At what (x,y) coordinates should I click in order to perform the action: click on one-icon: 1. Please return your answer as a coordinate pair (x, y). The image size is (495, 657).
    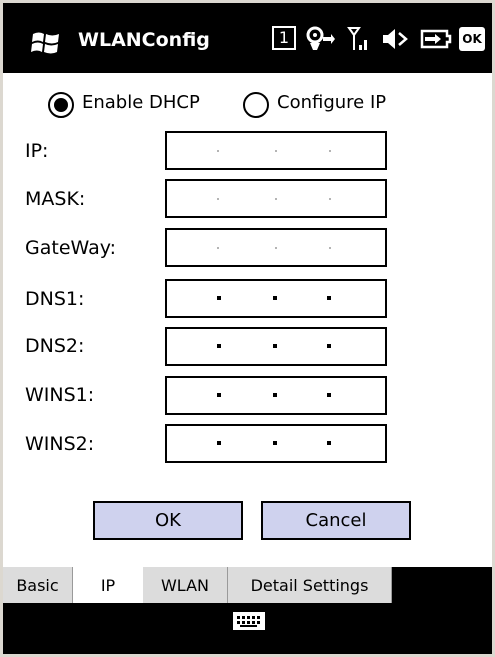
    Looking at the image, I should click on (284, 38).